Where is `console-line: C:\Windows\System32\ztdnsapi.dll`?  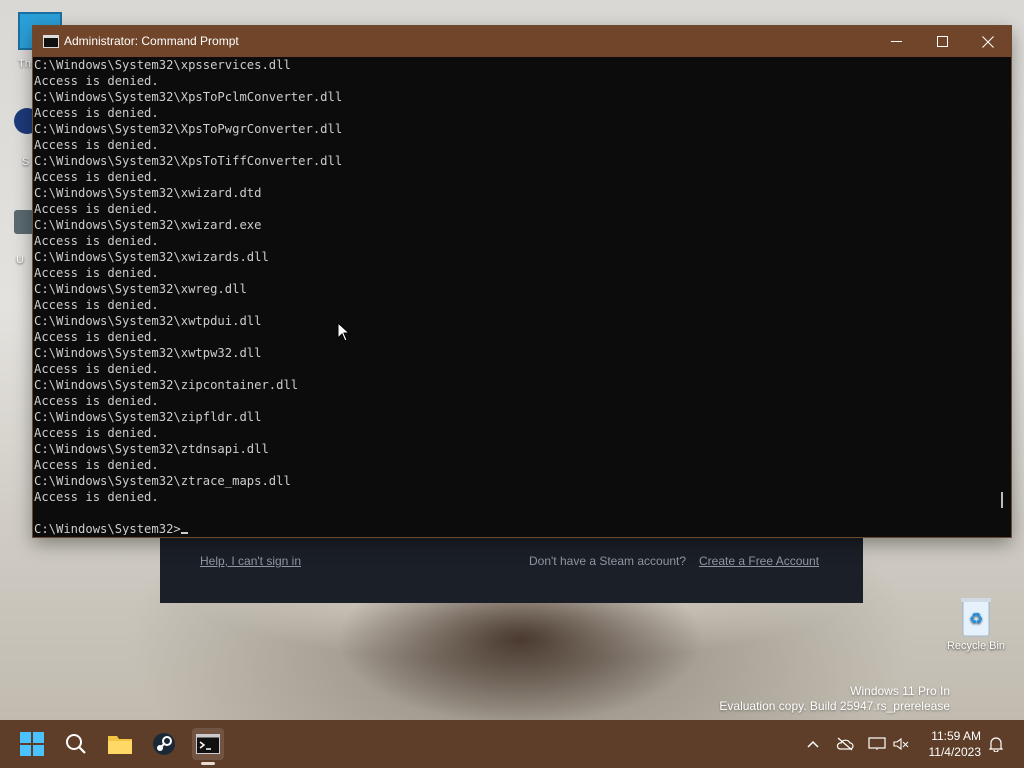
console-line: C:\Windows\System32\ztdnsapi.dll is located at coordinates (151, 449).